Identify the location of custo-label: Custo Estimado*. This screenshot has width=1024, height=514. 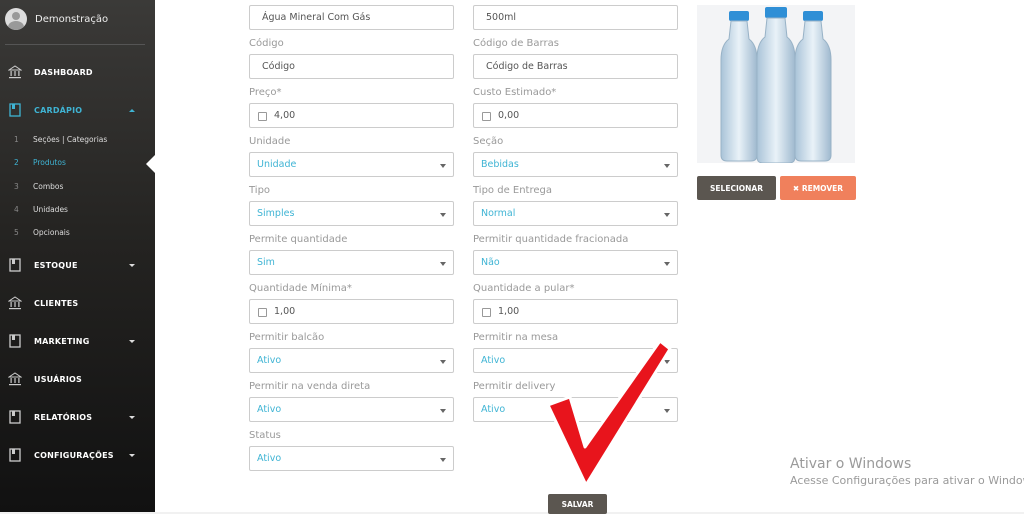
(515, 92).